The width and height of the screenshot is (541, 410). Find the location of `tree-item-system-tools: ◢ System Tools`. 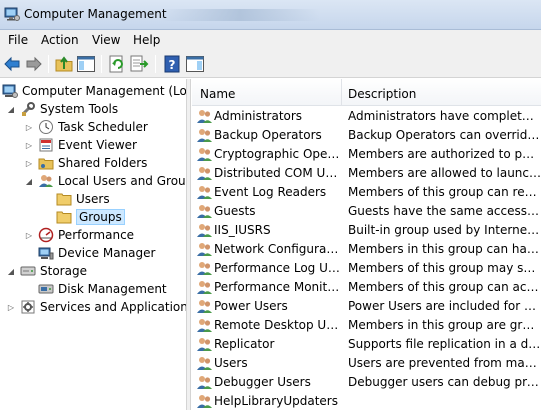

tree-item-system-tools: ◢ System Tools is located at coordinates (62, 109).